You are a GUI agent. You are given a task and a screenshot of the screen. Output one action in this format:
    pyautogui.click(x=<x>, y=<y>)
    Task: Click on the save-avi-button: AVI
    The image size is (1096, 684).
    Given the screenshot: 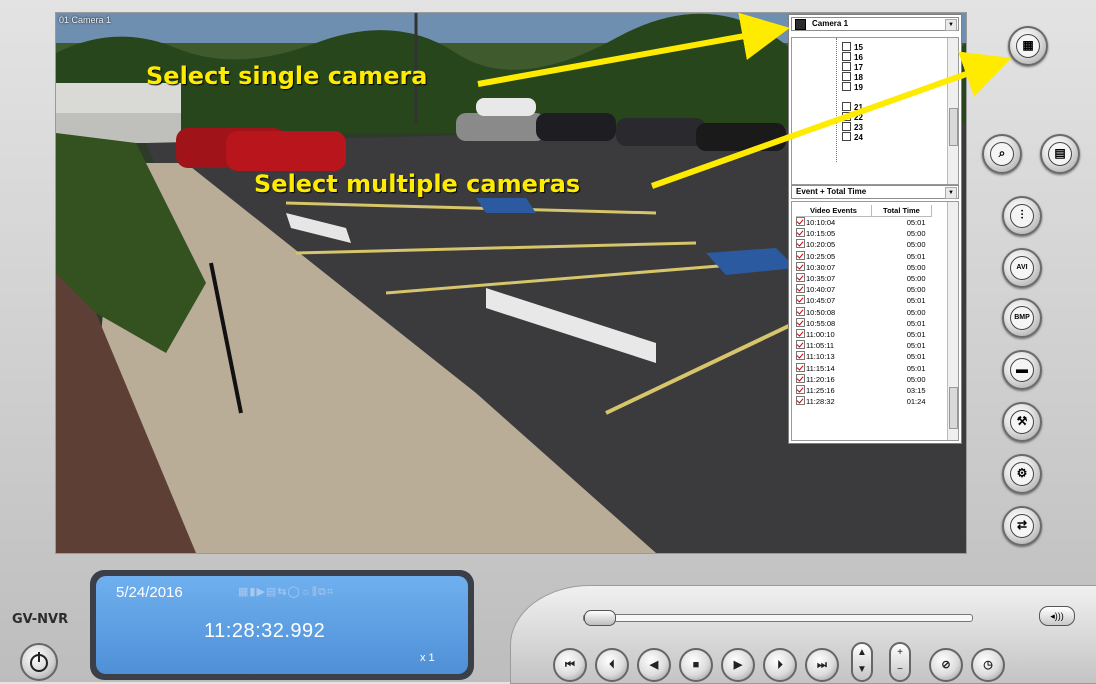 What is the action you would take?
    pyautogui.click(x=1022, y=268)
    